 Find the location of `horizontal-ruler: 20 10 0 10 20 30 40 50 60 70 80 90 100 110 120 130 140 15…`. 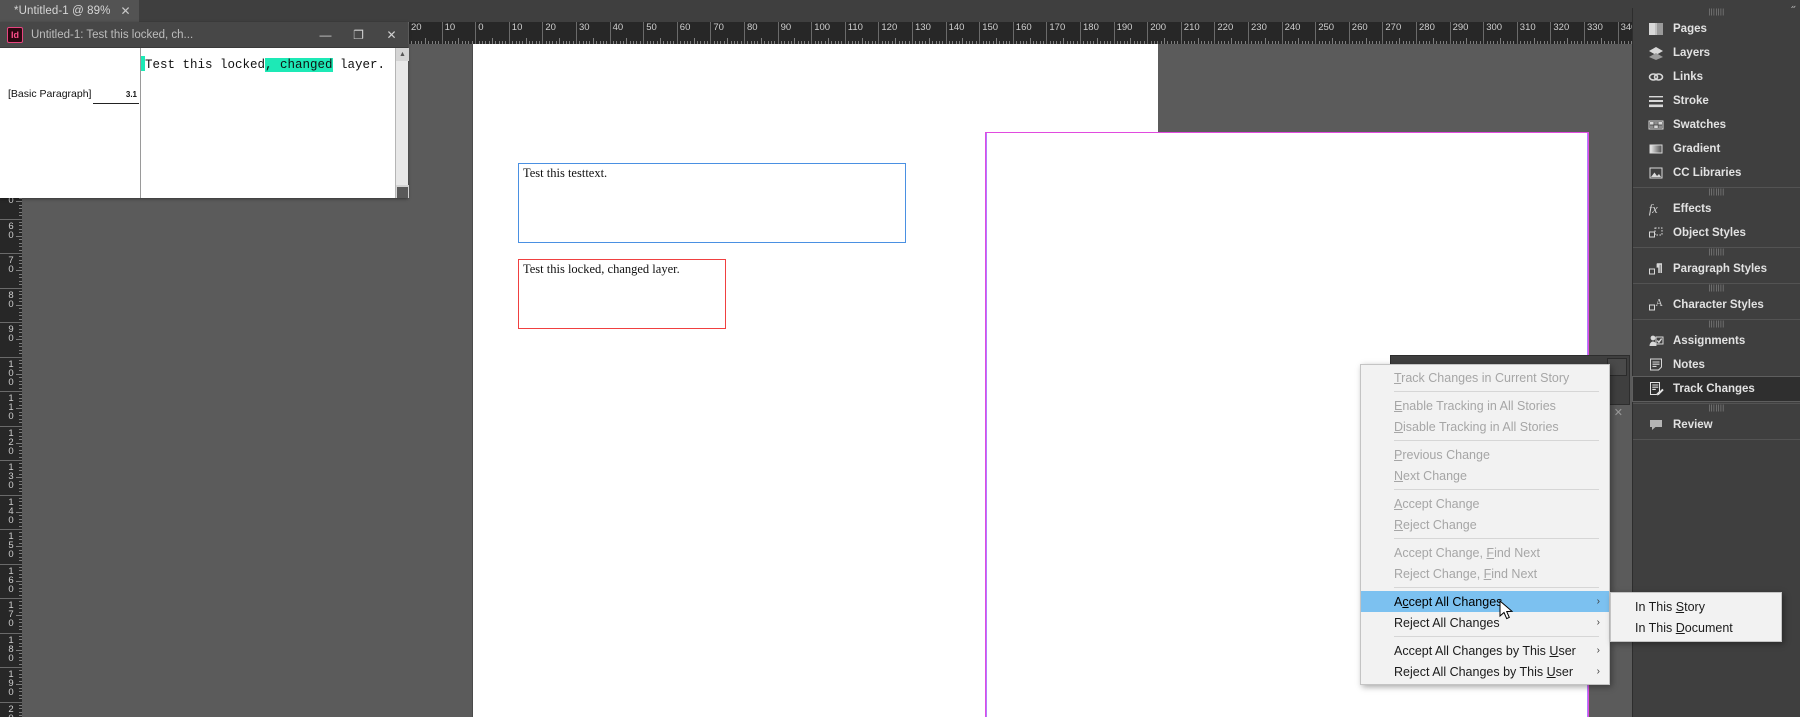

horizontal-ruler: 20 10 0 10 20 30 40 50 60 70 80 90 100 110 120 130 140 15… is located at coordinates (1012, 33).